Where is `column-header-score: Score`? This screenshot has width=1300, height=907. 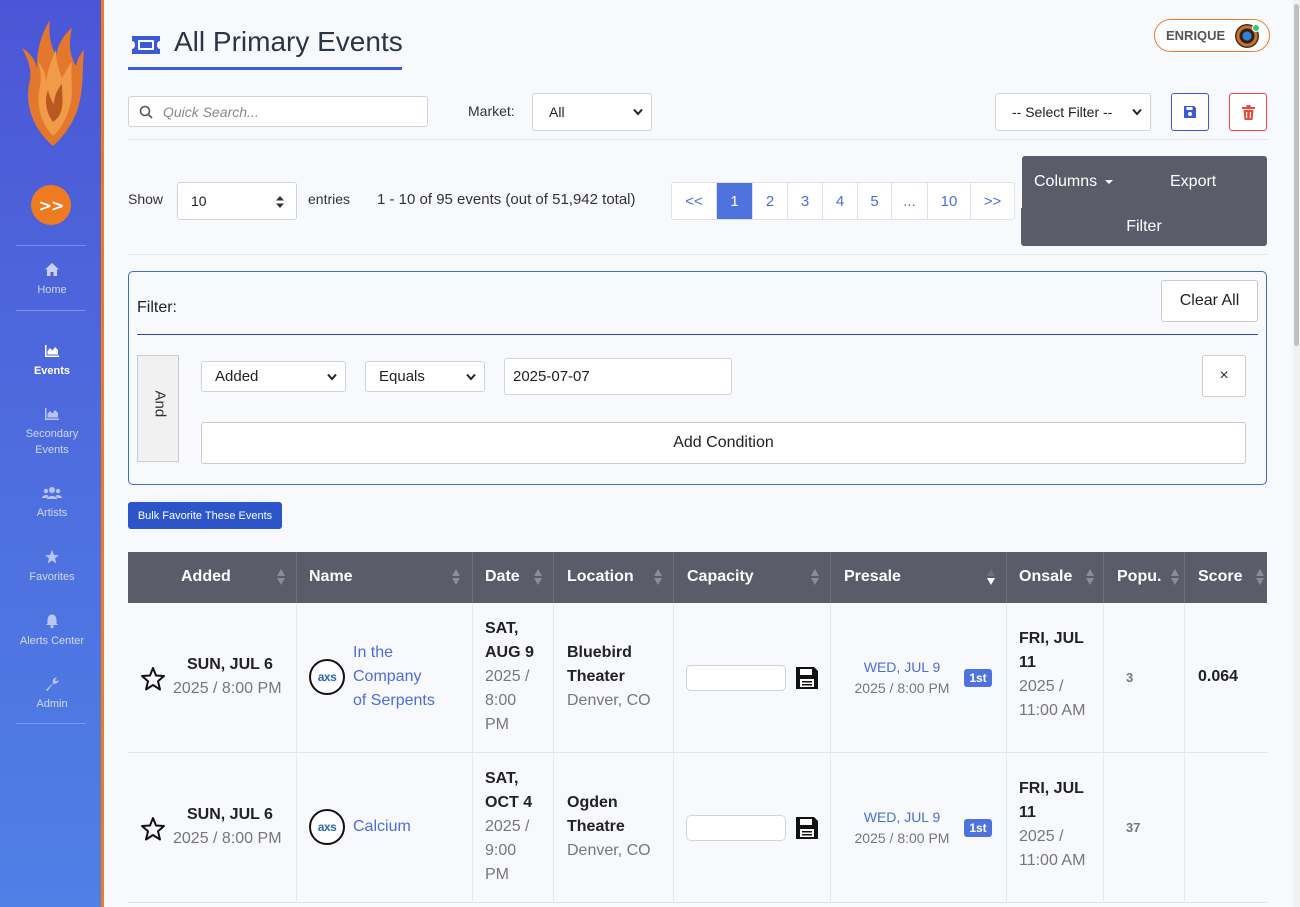
column-header-score: Score is located at coordinates (1226, 577).